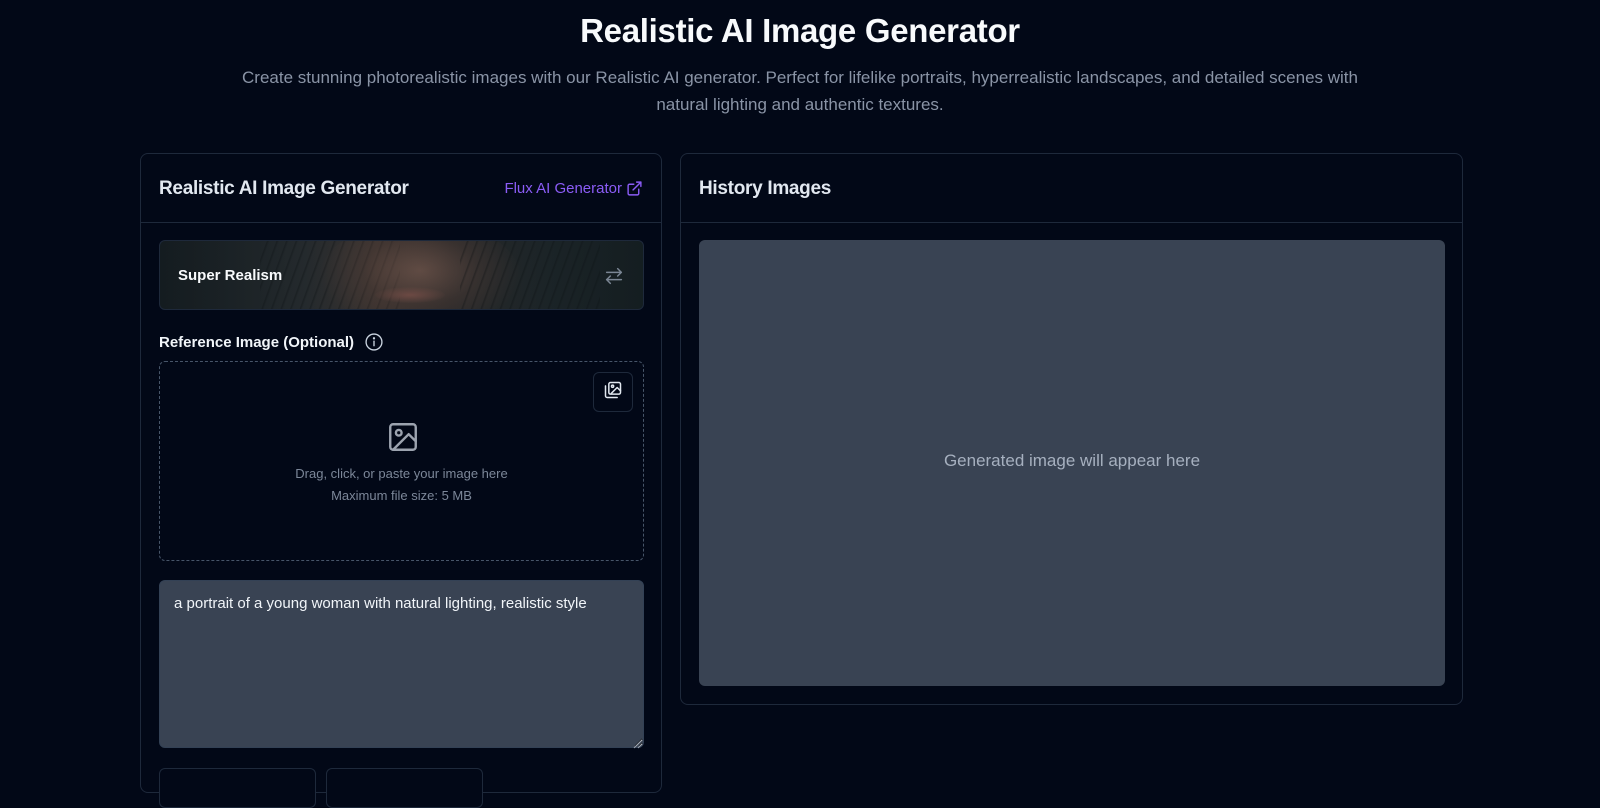 The height and width of the screenshot is (808, 1600). I want to click on flux-ai-generator-link: Flux AI Generator, so click(573, 188).